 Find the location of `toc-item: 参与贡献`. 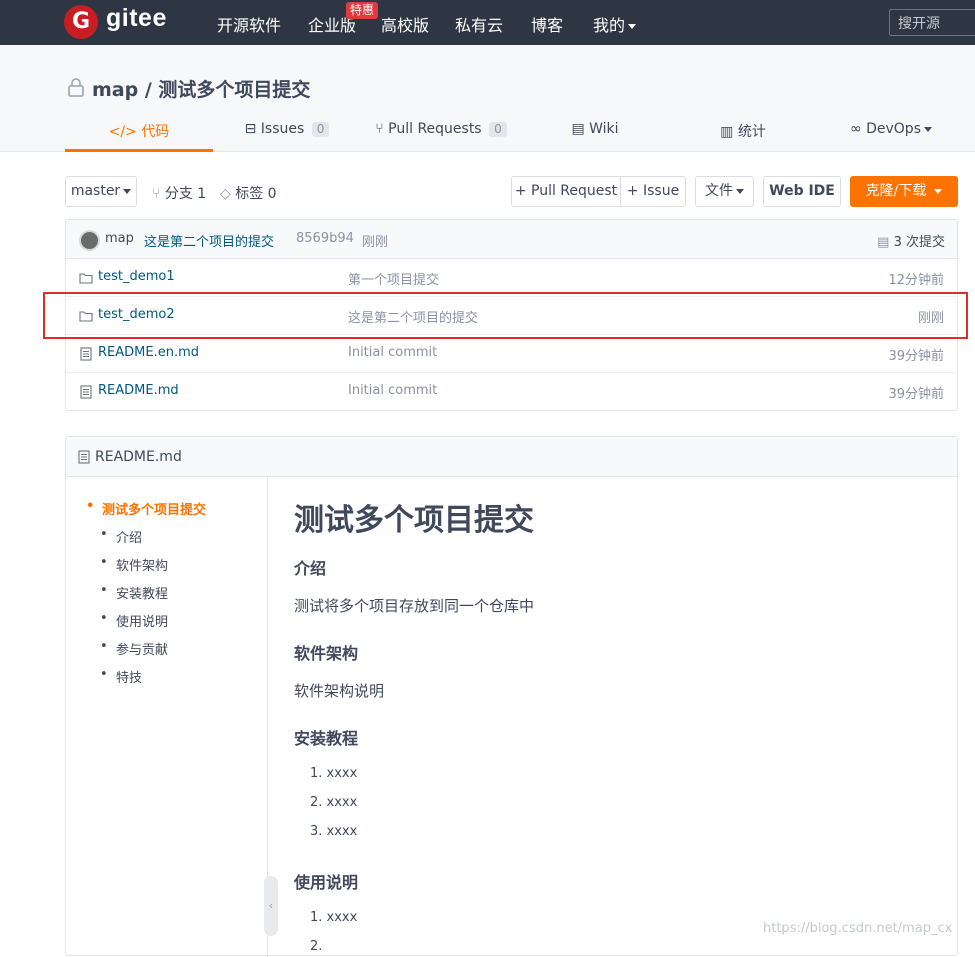

toc-item: 参与贡献 is located at coordinates (134, 648).